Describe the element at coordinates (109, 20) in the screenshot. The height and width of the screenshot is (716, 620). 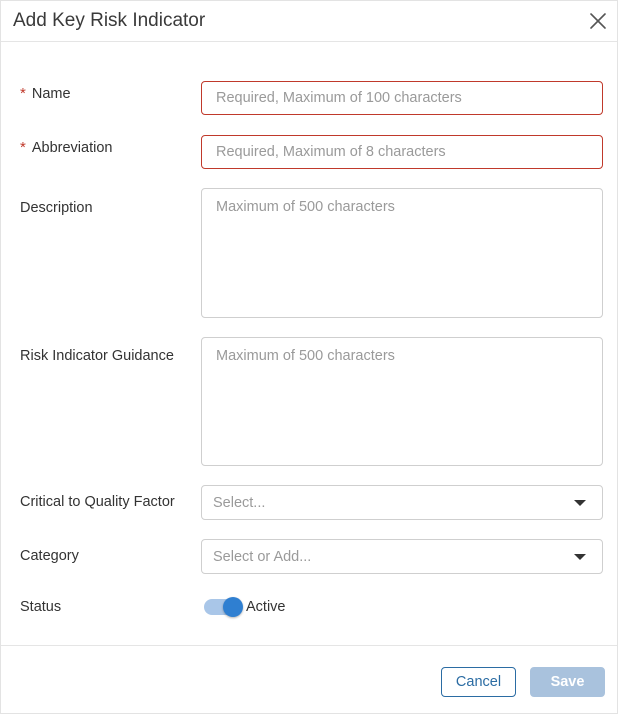
I see `dialog-title: Add Key Risk Indicator` at that location.